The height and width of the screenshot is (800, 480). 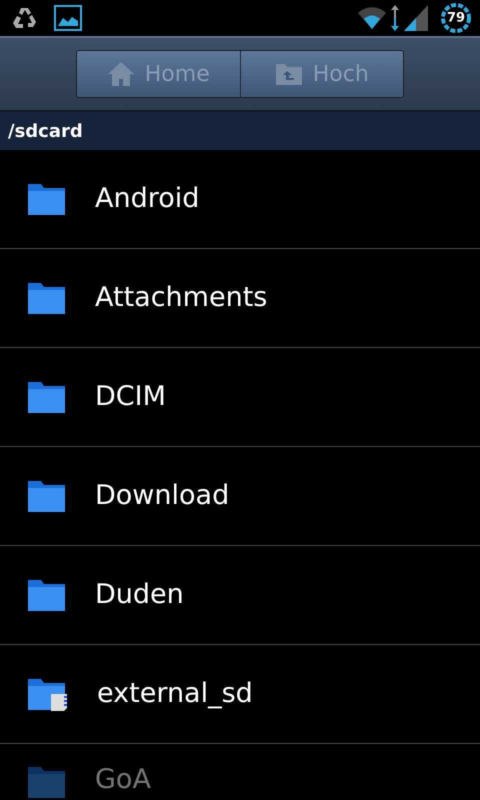 I want to click on folder-row: Download, so click(x=240, y=496).